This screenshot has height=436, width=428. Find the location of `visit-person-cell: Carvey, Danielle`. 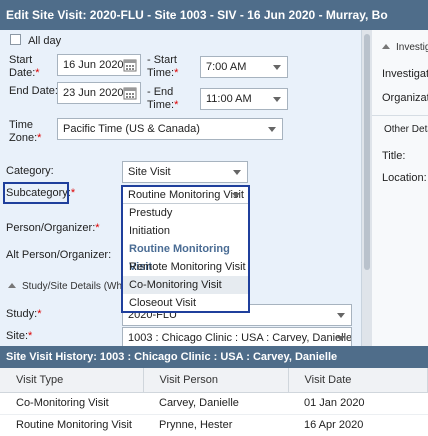

visit-person-cell: Carvey, Danielle is located at coordinates (215, 403).